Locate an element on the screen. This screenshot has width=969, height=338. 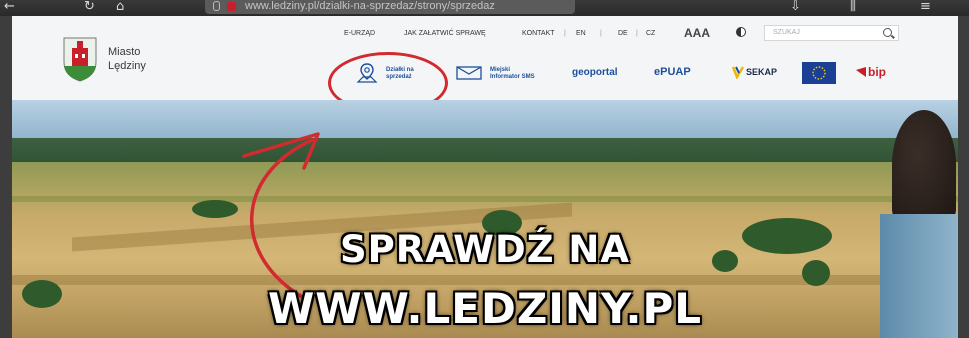
reload-icon: ↻ is located at coordinates (89, 8).